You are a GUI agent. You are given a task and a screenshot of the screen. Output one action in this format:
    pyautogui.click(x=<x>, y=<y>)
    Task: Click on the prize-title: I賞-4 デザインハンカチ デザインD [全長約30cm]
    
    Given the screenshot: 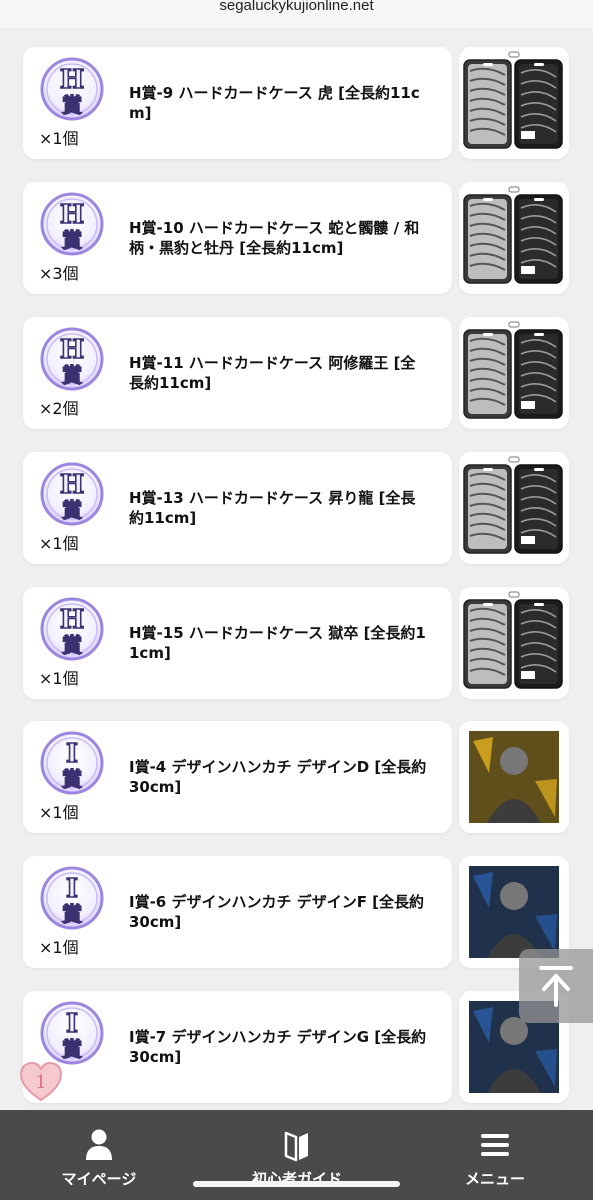 What is the action you would take?
    pyautogui.click(x=278, y=777)
    